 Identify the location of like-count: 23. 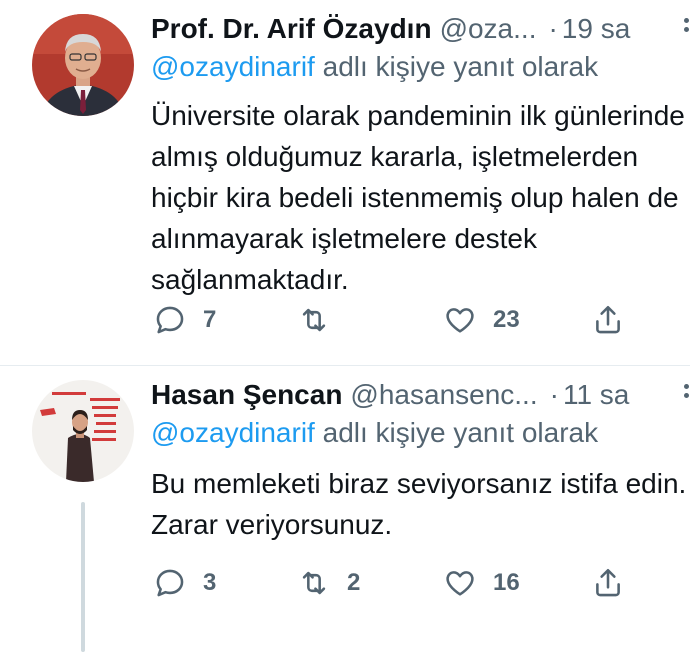
(506, 319).